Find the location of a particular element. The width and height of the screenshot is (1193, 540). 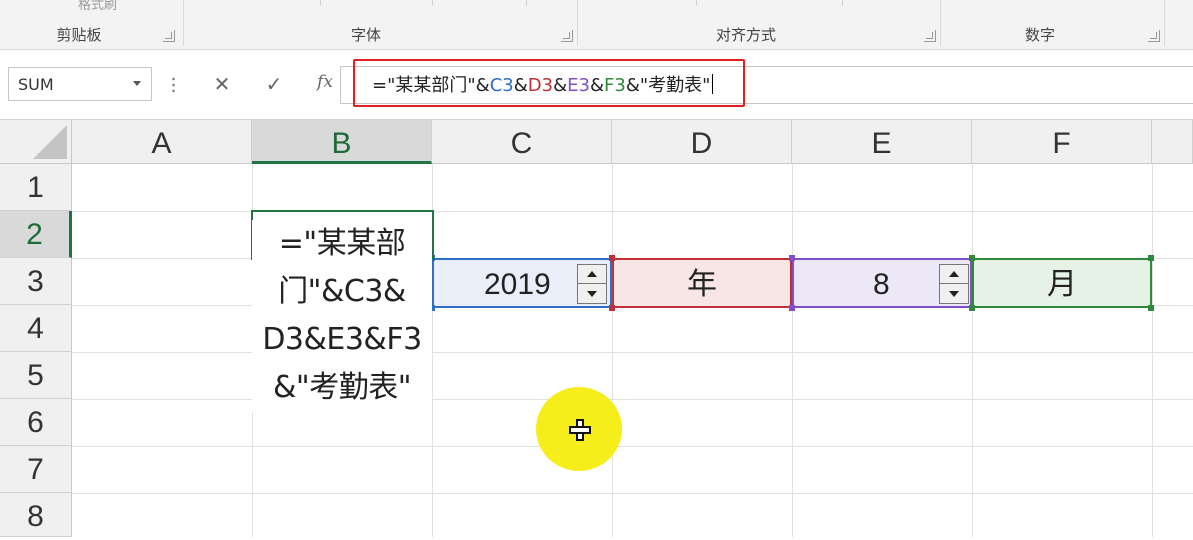

row-header-7: 7 is located at coordinates (36, 469).